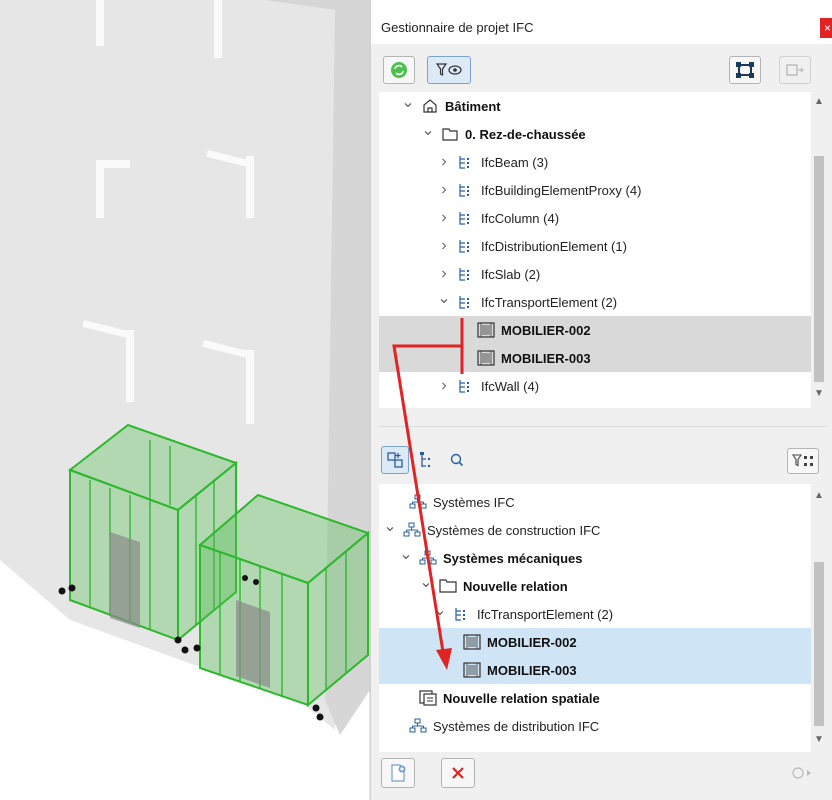 The height and width of the screenshot is (800, 832). I want to click on storey-icon, so click(450, 134).